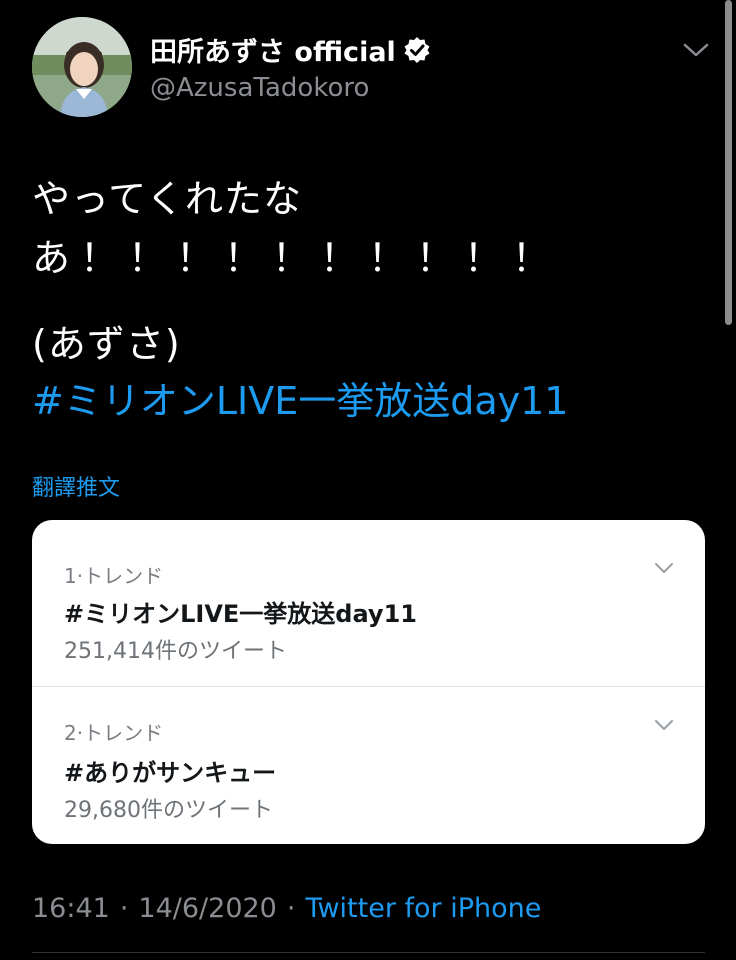 The image size is (736, 960). I want to click on trend-name: #ミリオンLIVE一挙放送day11, so click(240, 611).